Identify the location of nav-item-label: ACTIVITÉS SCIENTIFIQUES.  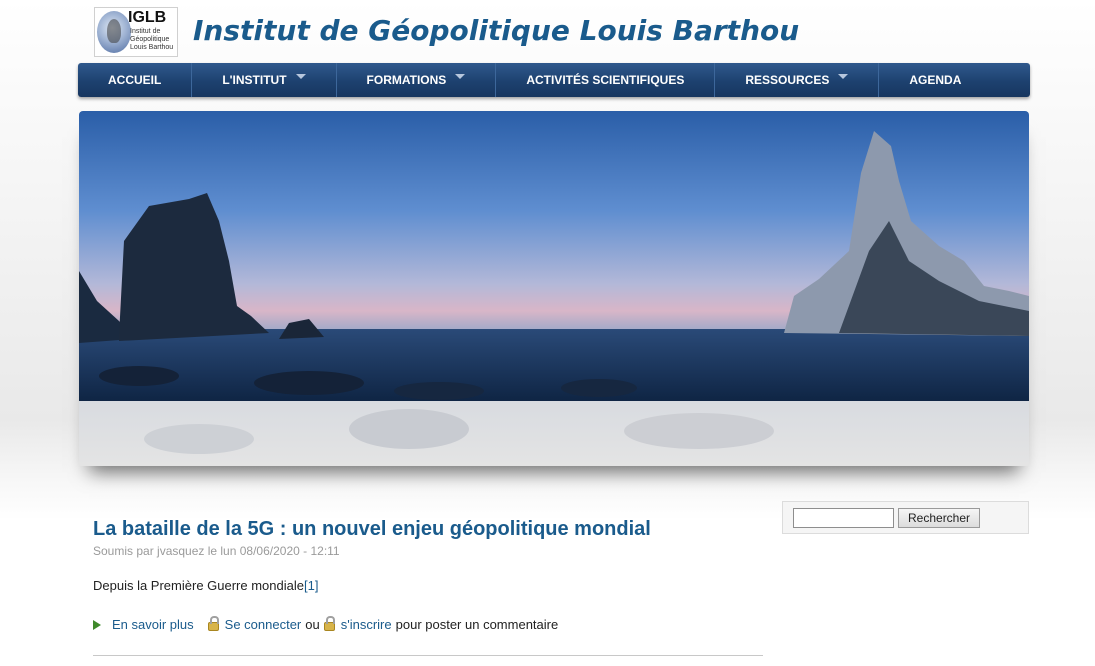
(605, 80).